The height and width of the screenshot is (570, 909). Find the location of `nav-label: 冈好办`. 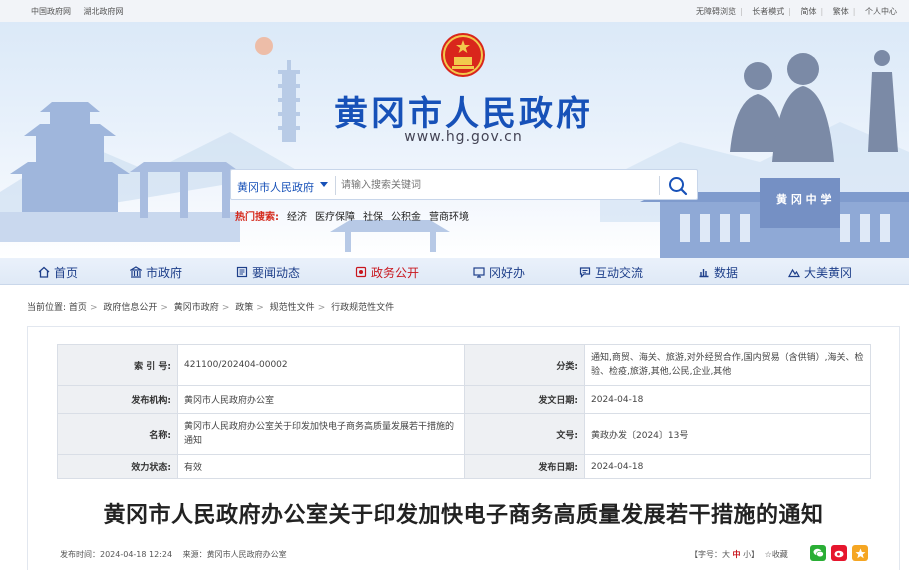

nav-label: 冈好办 is located at coordinates (507, 272).